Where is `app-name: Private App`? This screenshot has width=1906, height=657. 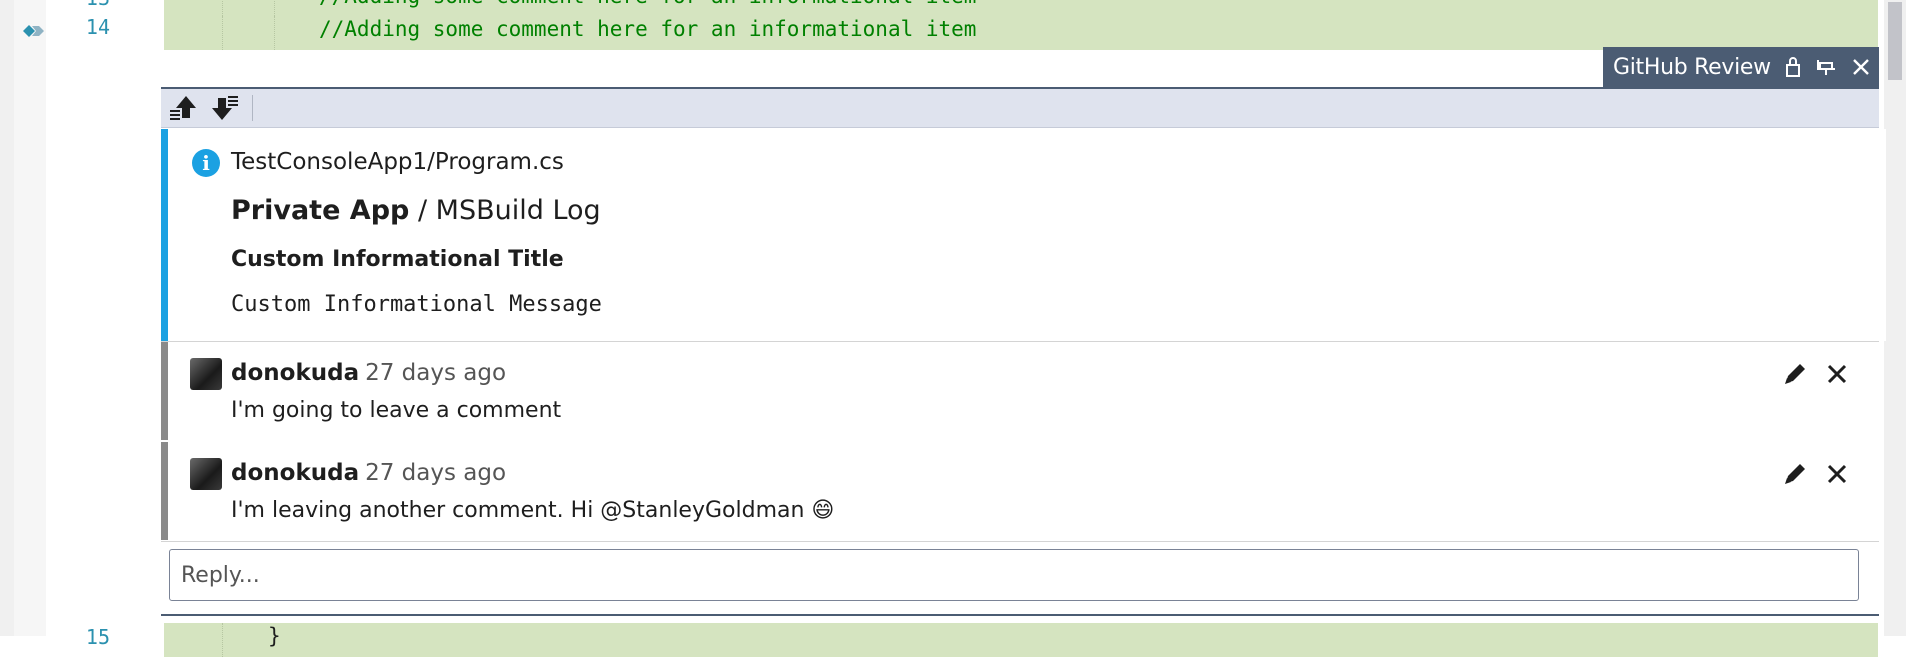 app-name: Private App is located at coordinates (320, 210).